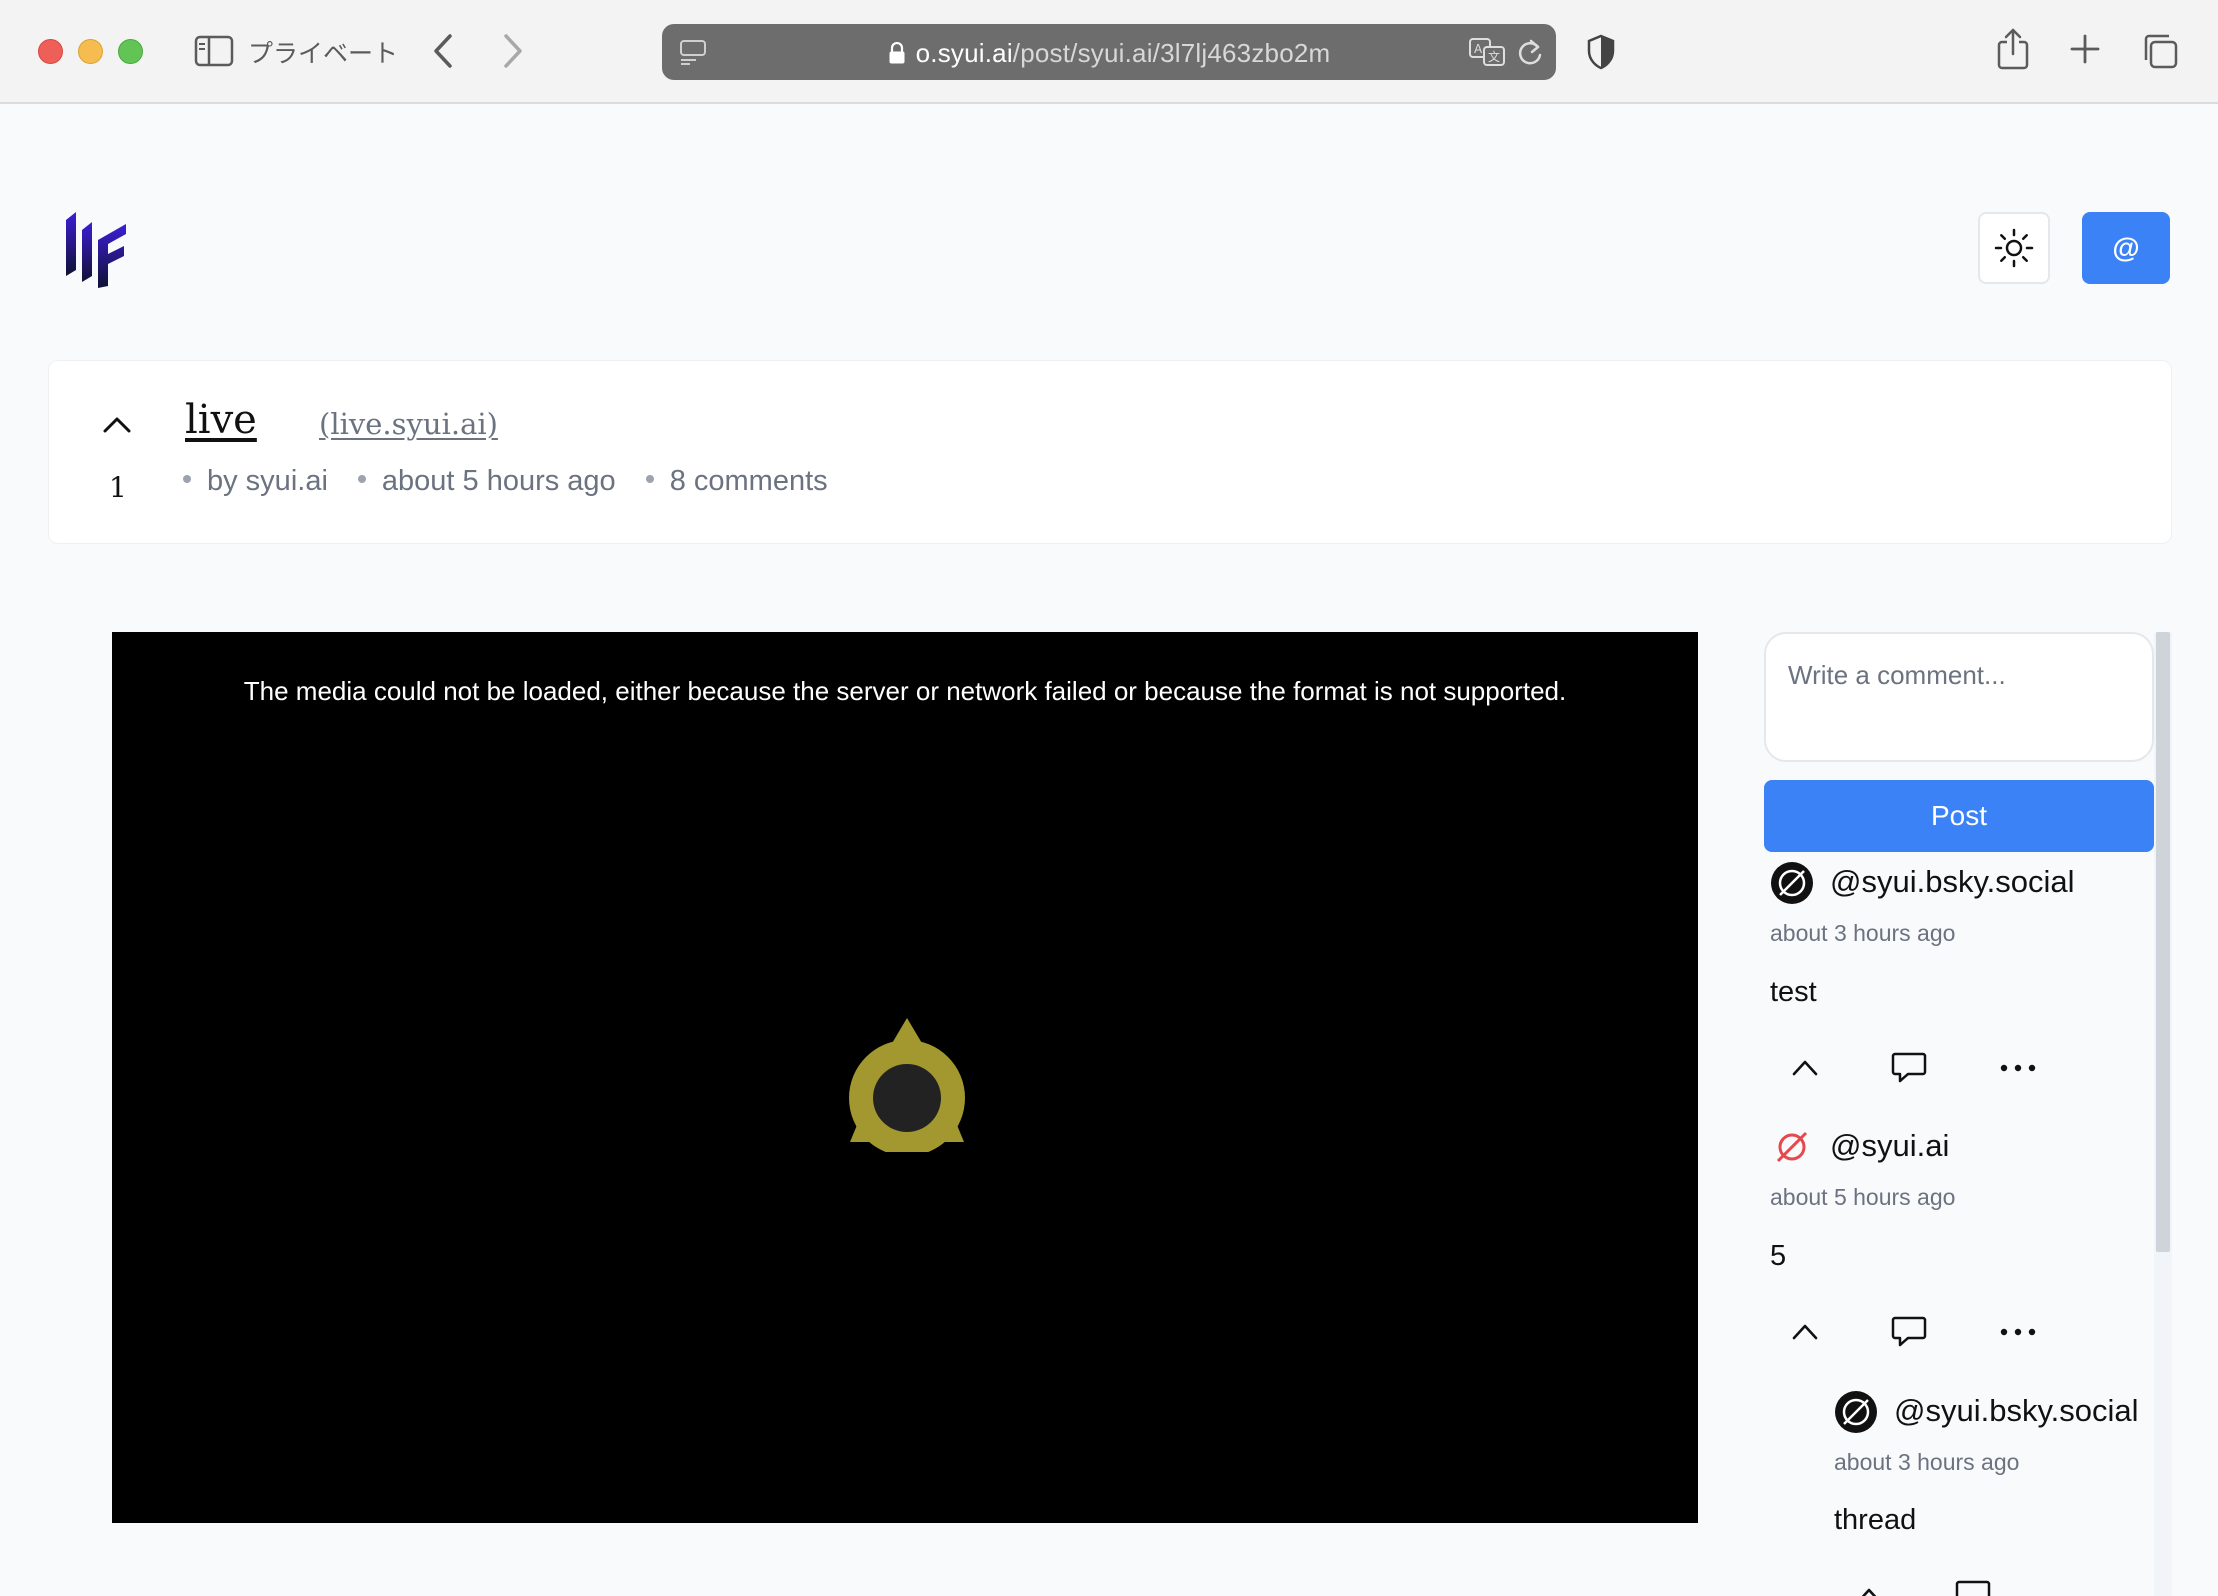 Image resolution: width=2218 pixels, height=1596 pixels. What do you see at coordinates (749, 481) in the screenshot?
I see `post-comments-link: 8 comments` at bounding box center [749, 481].